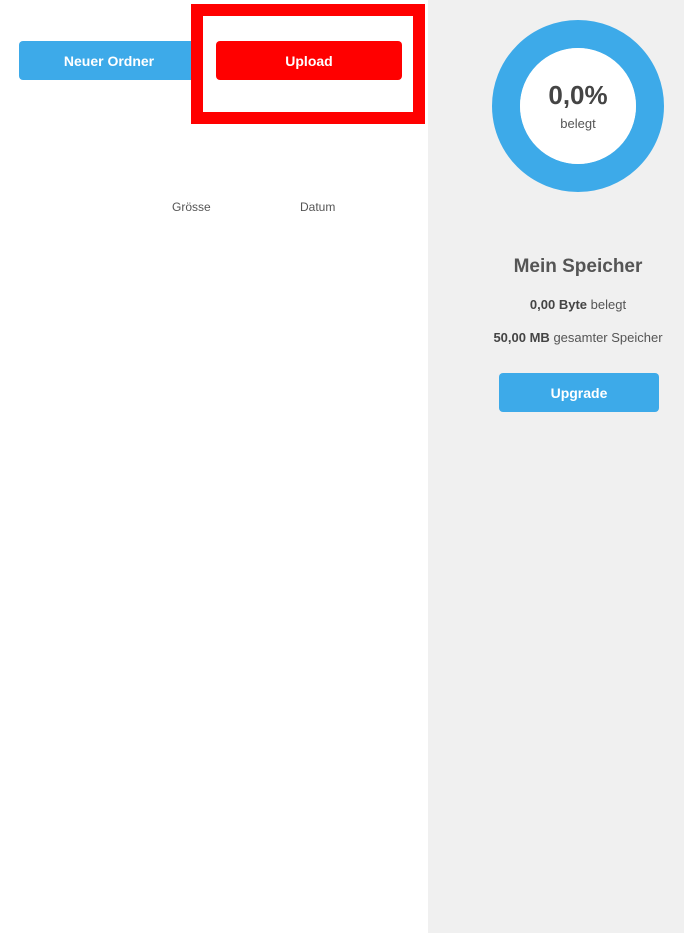 The height and width of the screenshot is (933, 684). Describe the element at coordinates (191, 207) in the screenshot. I see `column-header-size: Grösse` at that location.